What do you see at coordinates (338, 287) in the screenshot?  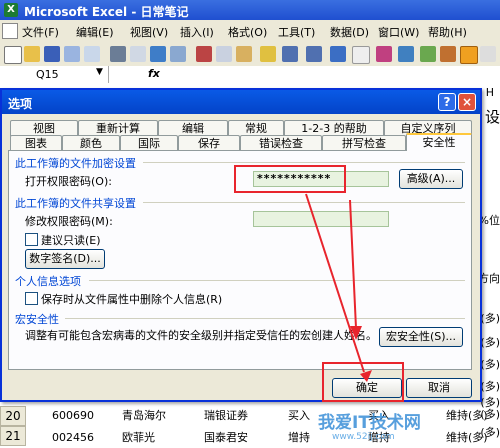 I see `annotation-arrow-icon` at bounding box center [338, 287].